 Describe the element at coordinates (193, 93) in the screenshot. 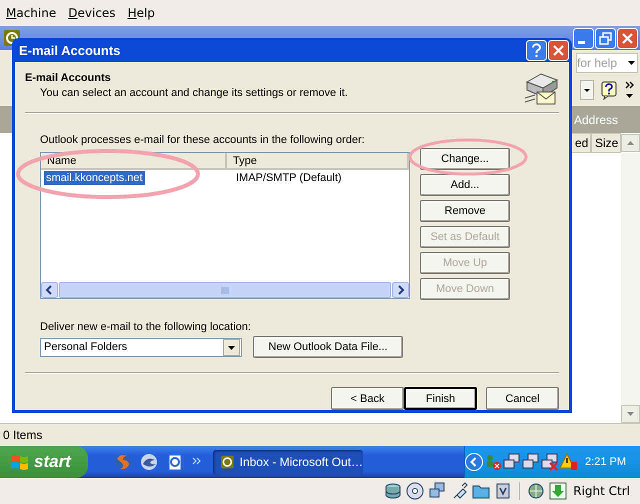

I see `dialog-subtitle: You can select an account and change its settings or remove it.` at that location.